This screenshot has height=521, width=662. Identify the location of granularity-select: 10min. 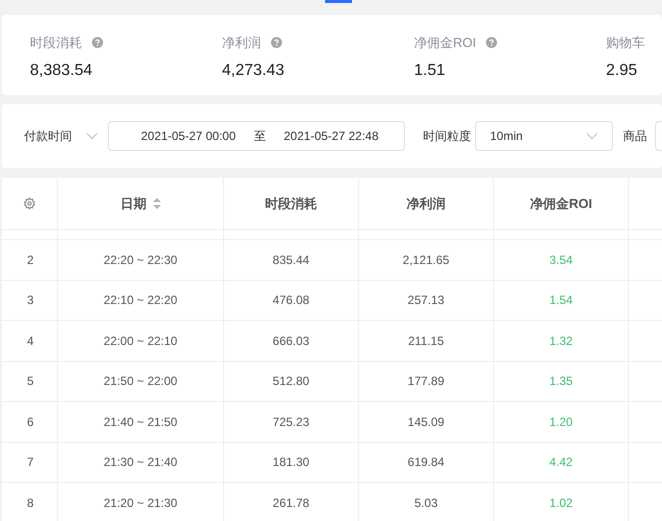
(544, 136).